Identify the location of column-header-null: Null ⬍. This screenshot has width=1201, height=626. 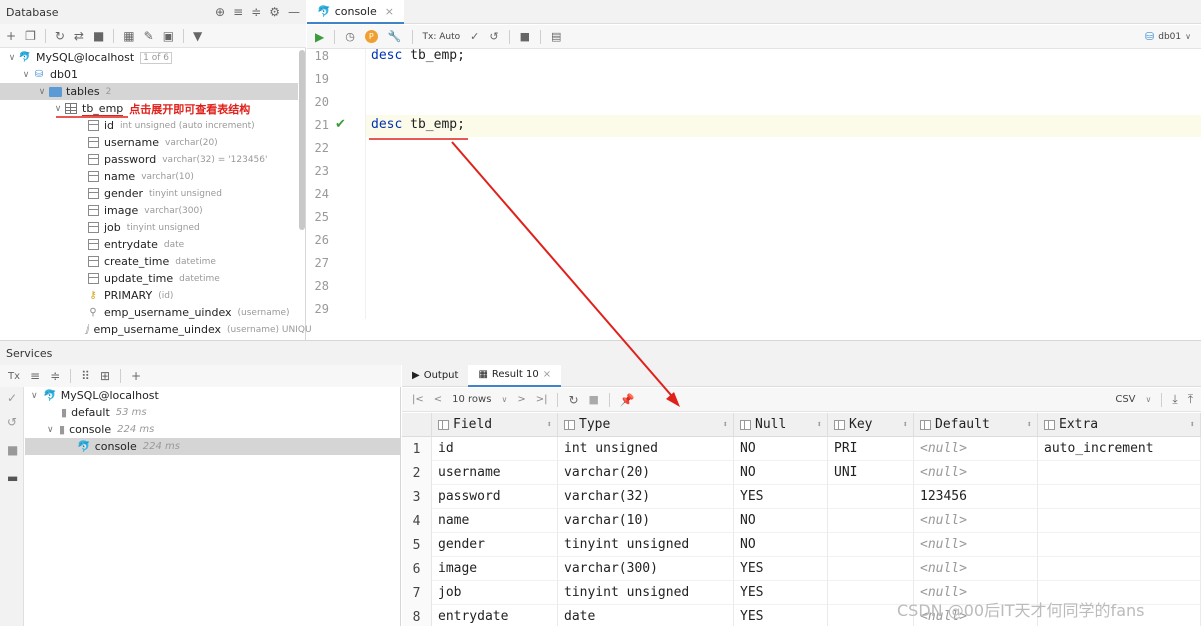
(781, 425).